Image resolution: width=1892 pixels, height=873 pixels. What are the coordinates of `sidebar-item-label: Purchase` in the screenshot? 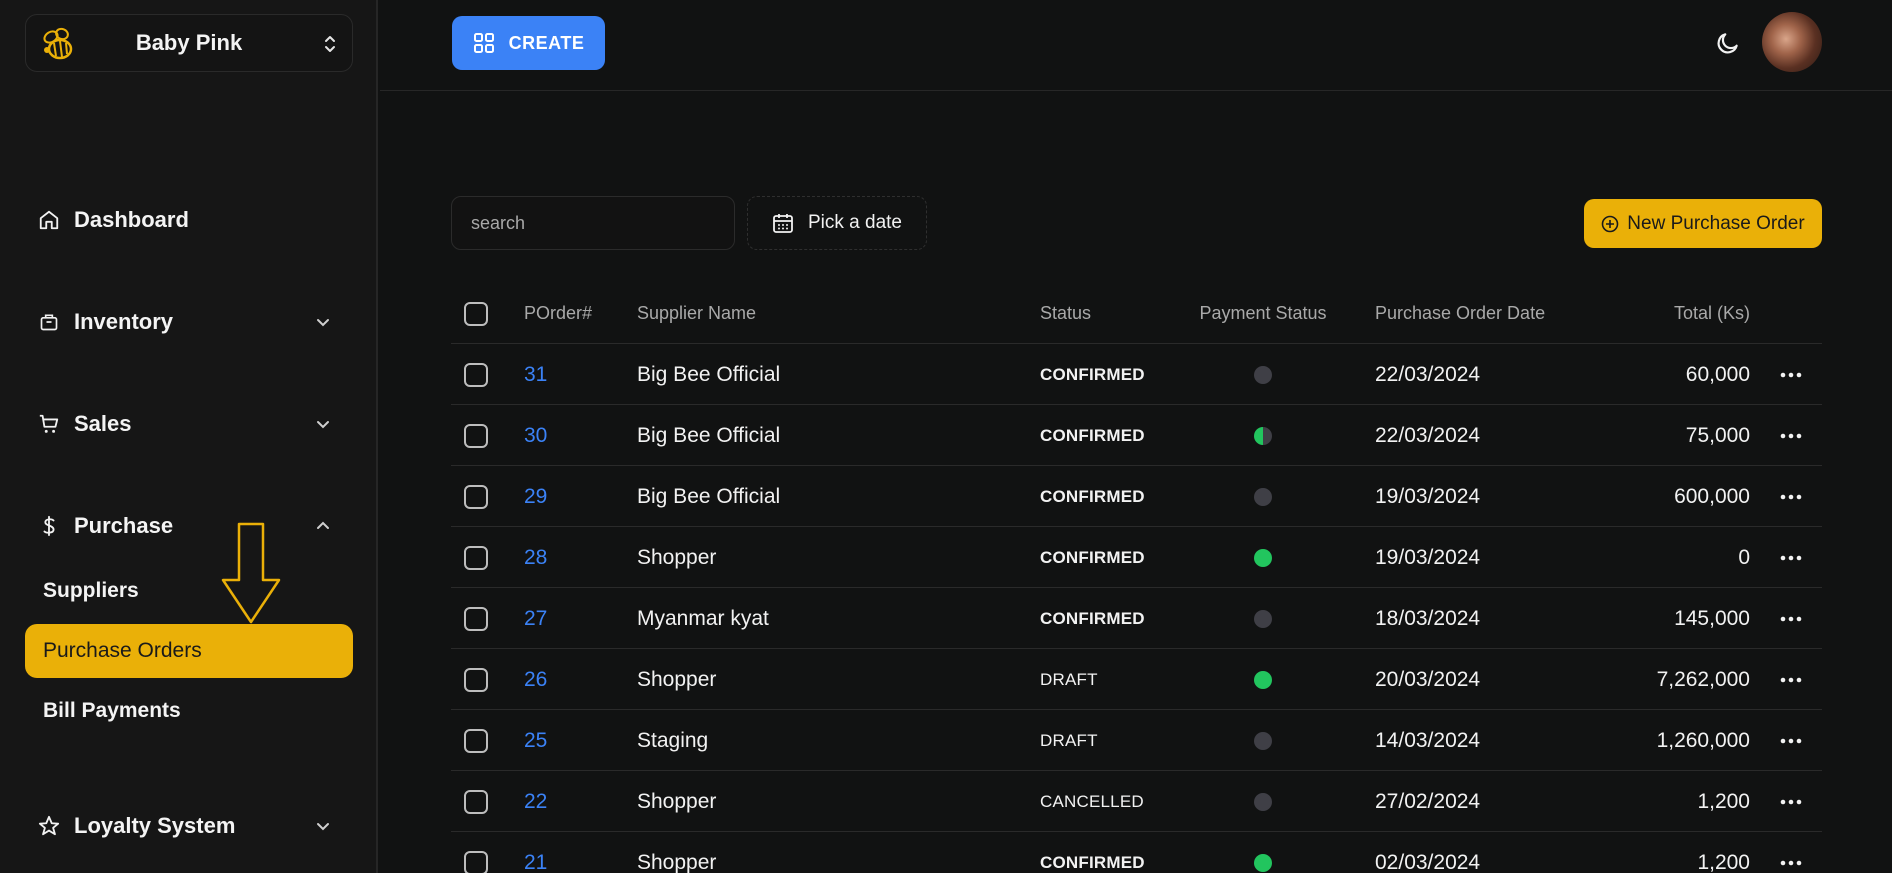 It's located at (124, 525).